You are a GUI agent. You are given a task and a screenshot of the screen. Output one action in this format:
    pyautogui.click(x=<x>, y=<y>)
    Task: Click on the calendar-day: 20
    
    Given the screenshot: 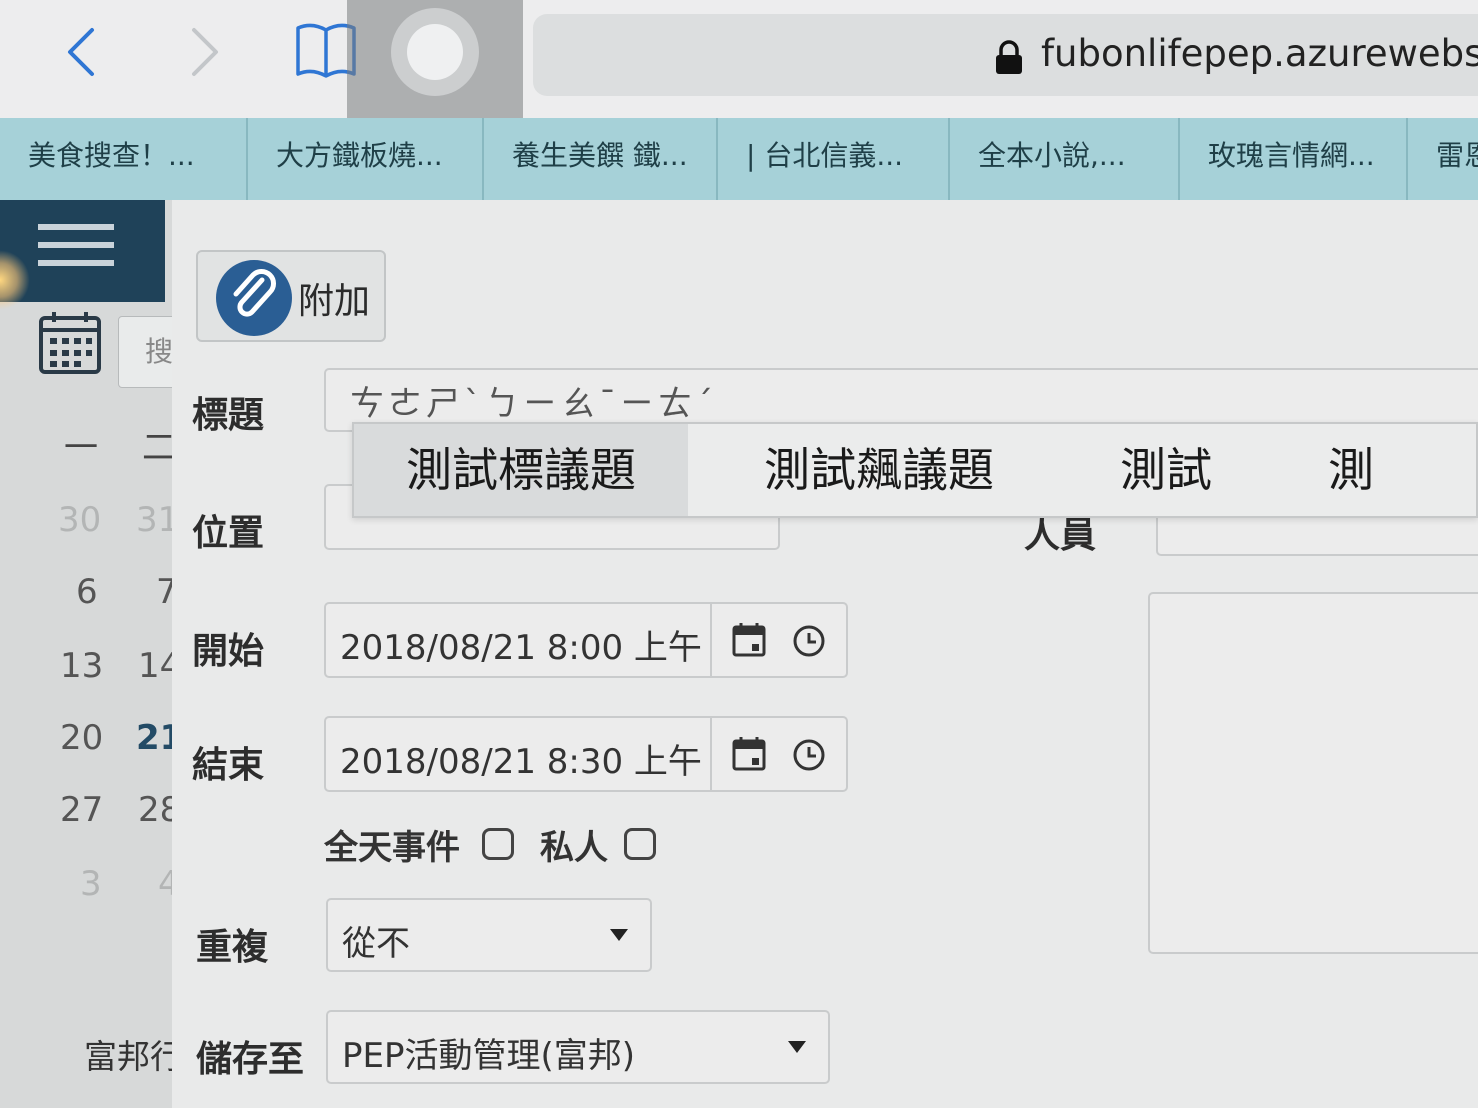 What is the action you would take?
    pyautogui.click(x=81, y=738)
    